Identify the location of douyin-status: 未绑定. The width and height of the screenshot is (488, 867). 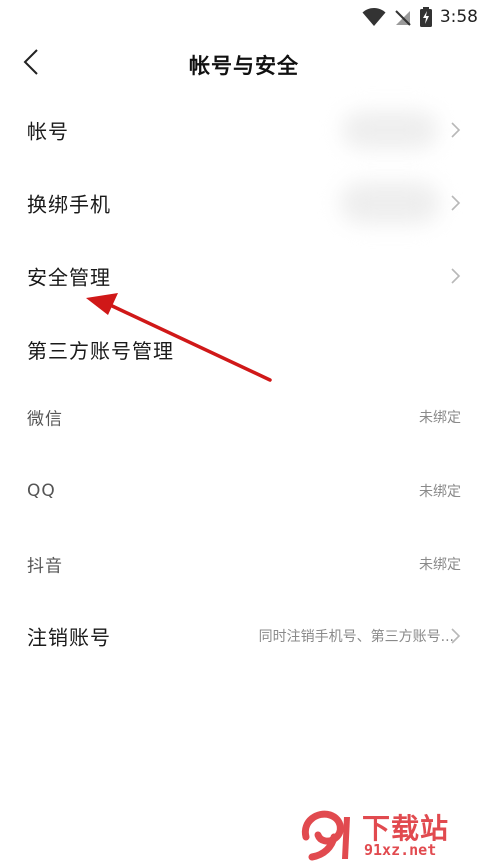
(440, 565).